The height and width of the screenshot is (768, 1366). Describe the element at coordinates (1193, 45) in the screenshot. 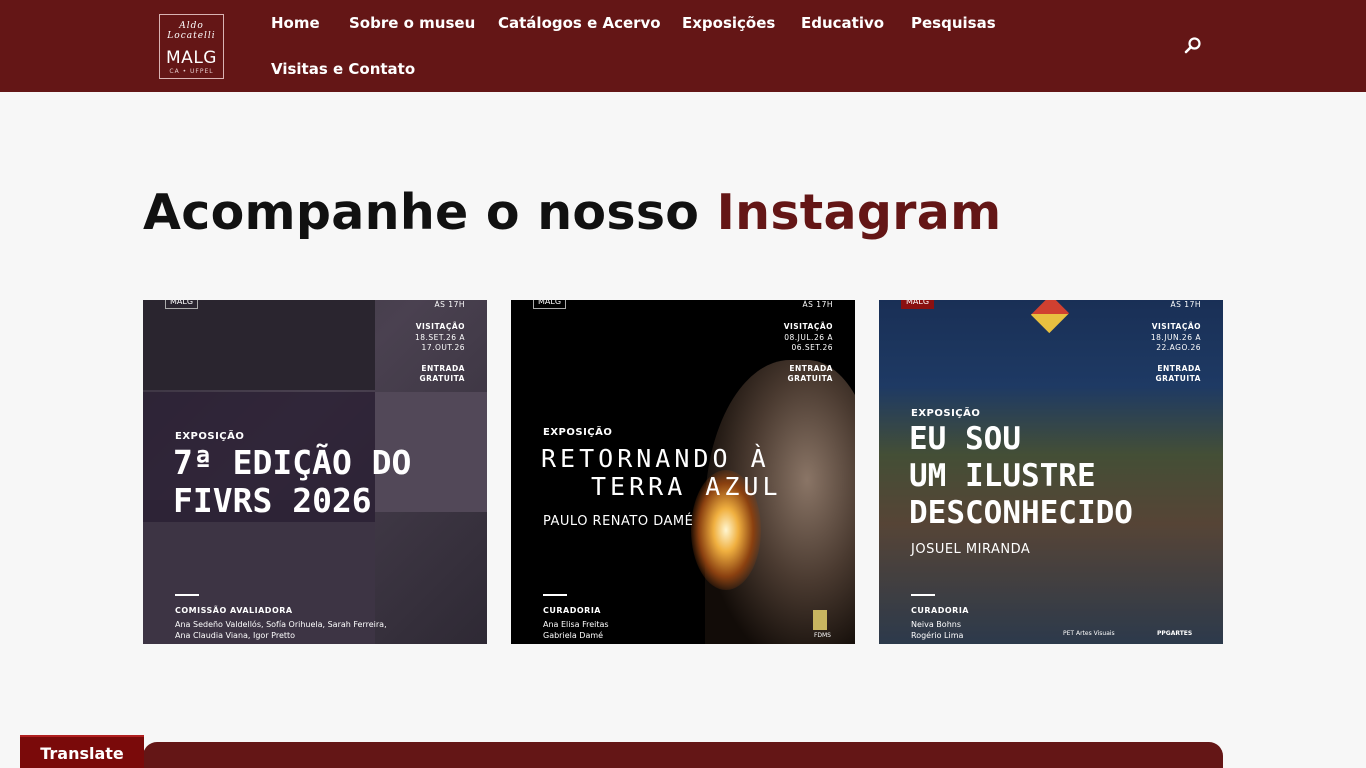

I see `search-icon` at that location.